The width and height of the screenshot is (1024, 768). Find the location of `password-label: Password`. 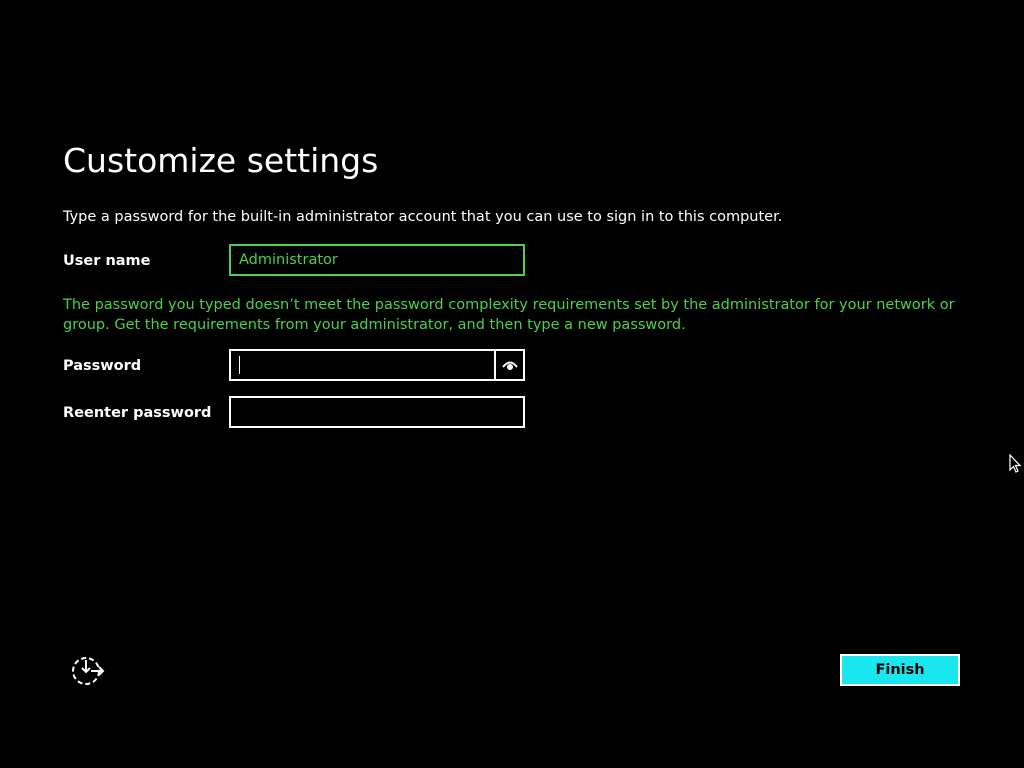

password-label: Password is located at coordinates (102, 366).